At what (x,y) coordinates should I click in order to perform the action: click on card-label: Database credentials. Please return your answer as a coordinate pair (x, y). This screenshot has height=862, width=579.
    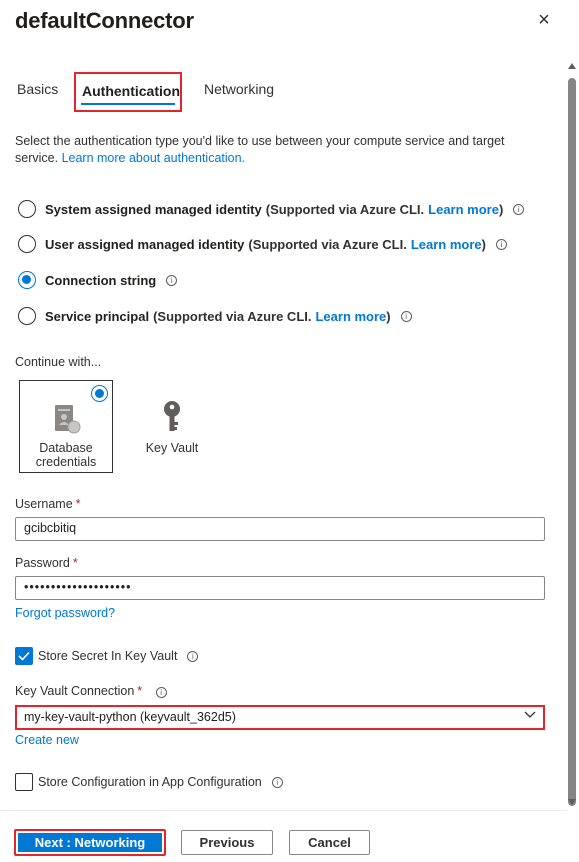
    Looking at the image, I should click on (66, 455).